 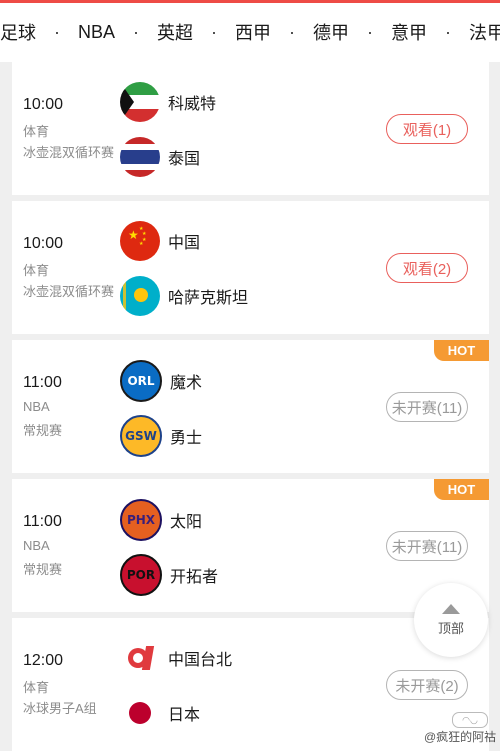 I want to click on arrow-up-icon, so click(x=451, y=608).